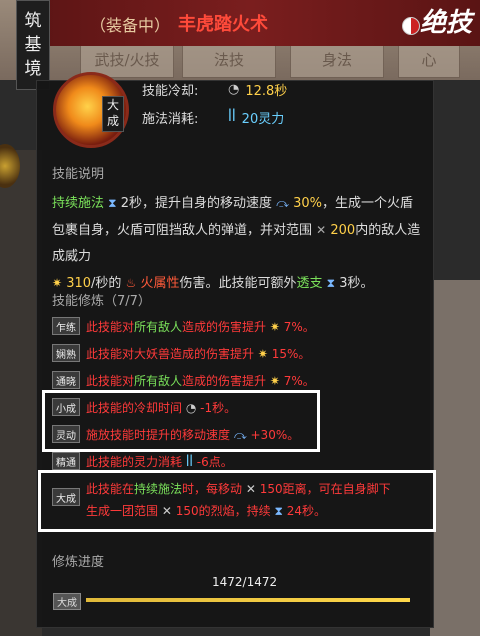 Image resolution: width=480 pixels, height=636 pixels. I want to click on level-tag: 通晓, so click(66, 380).